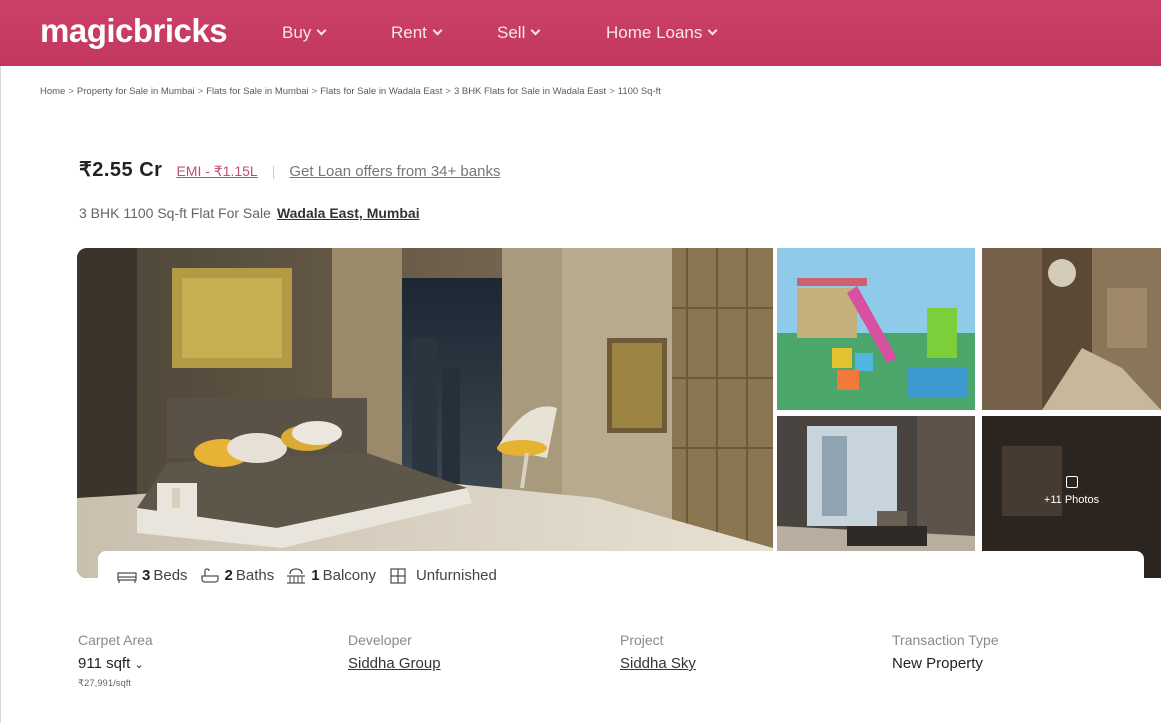  I want to click on more-photos-overlay: +11 Photos, so click(1071, 491).